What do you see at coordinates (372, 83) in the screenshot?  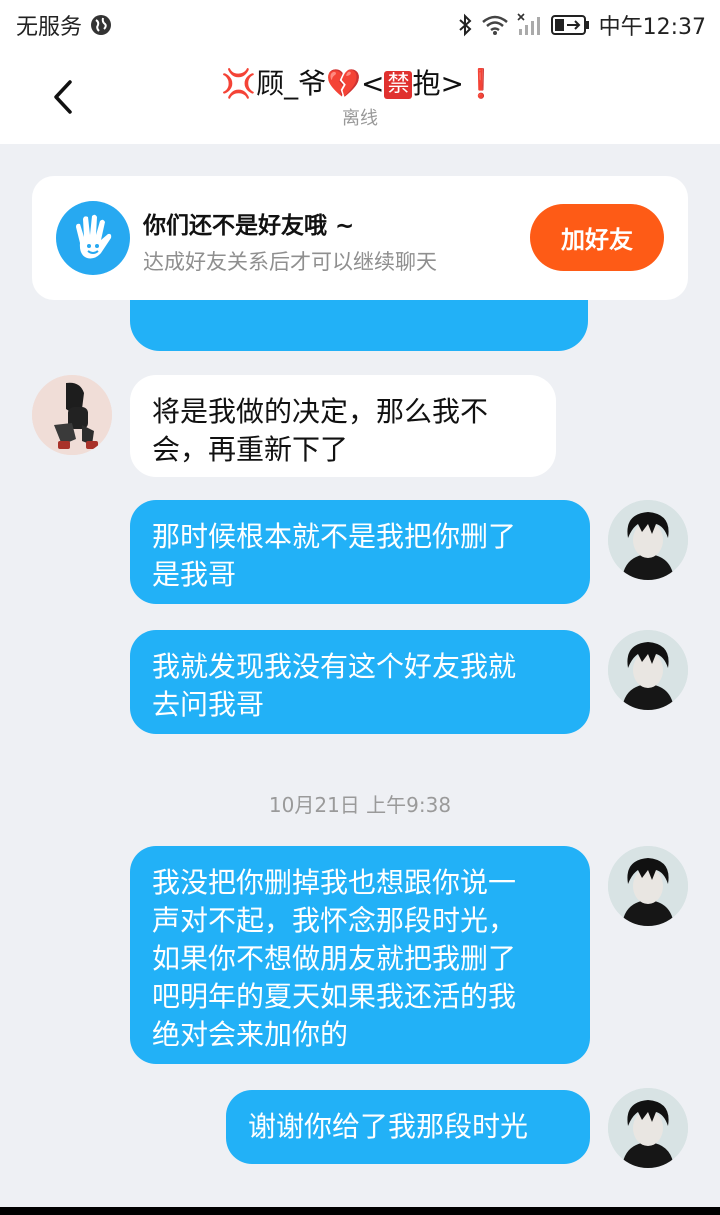 I see `contact-name-bracket: <` at bounding box center [372, 83].